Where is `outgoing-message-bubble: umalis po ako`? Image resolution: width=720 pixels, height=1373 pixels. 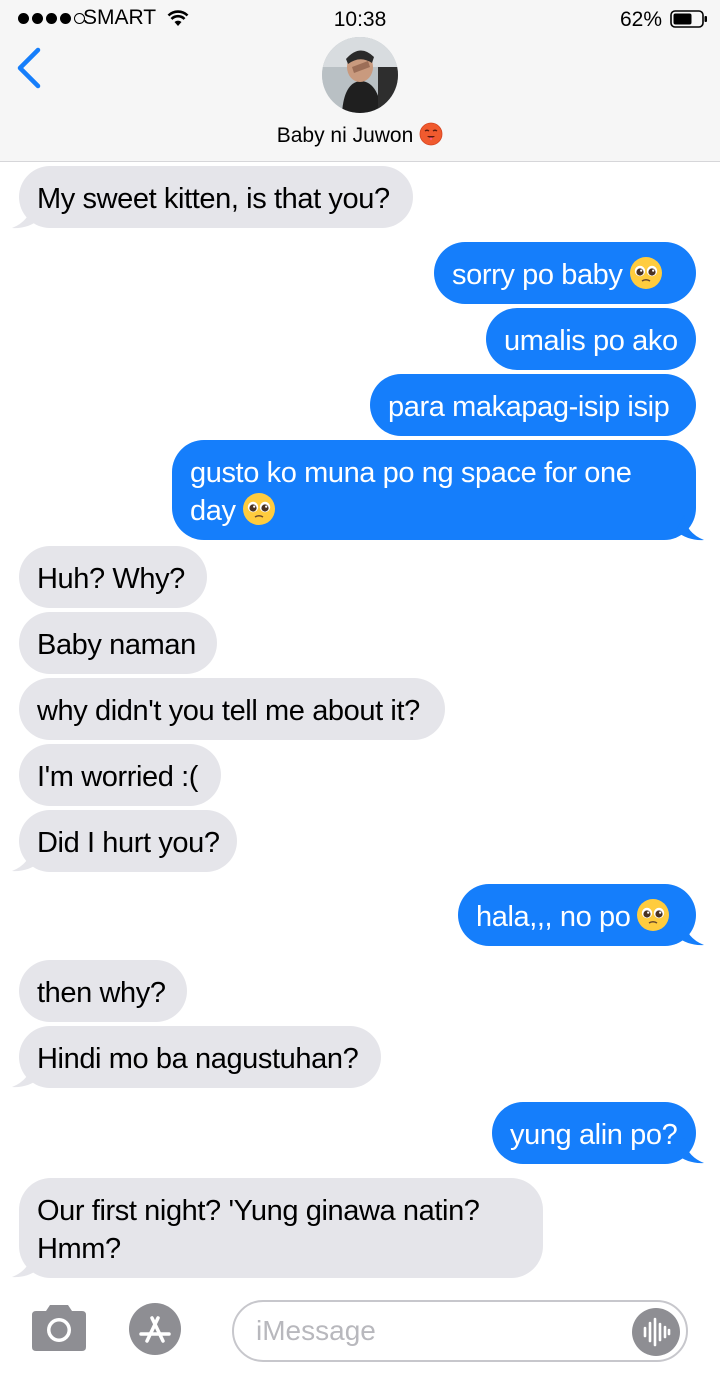
outgoing-message-bubble: umalis po ako is located at coordinates (591, 339).